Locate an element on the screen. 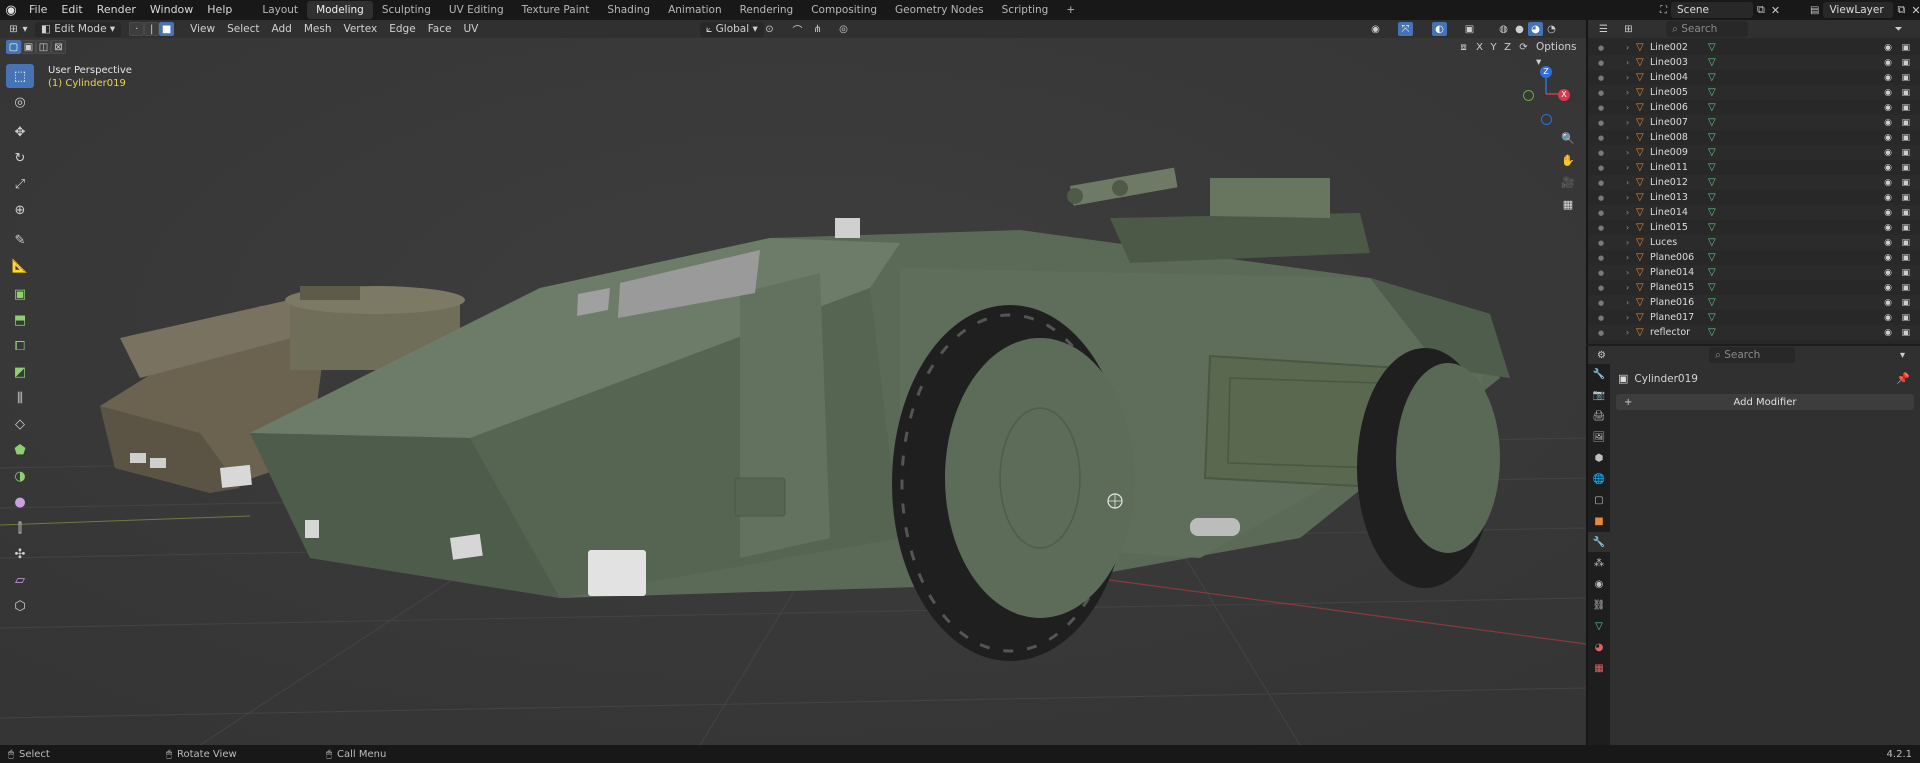 The height and width of the screenshot is (763, 1920). edge-select-icon: | is located at coordinates (152, 29).